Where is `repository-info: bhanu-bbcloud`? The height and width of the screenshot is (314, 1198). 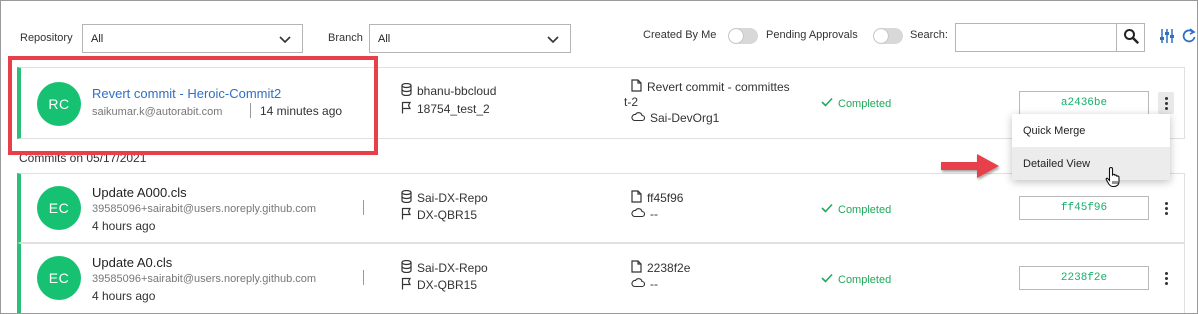
repository-info: bhanu-bbcloud is located at coordinates (449, 90).